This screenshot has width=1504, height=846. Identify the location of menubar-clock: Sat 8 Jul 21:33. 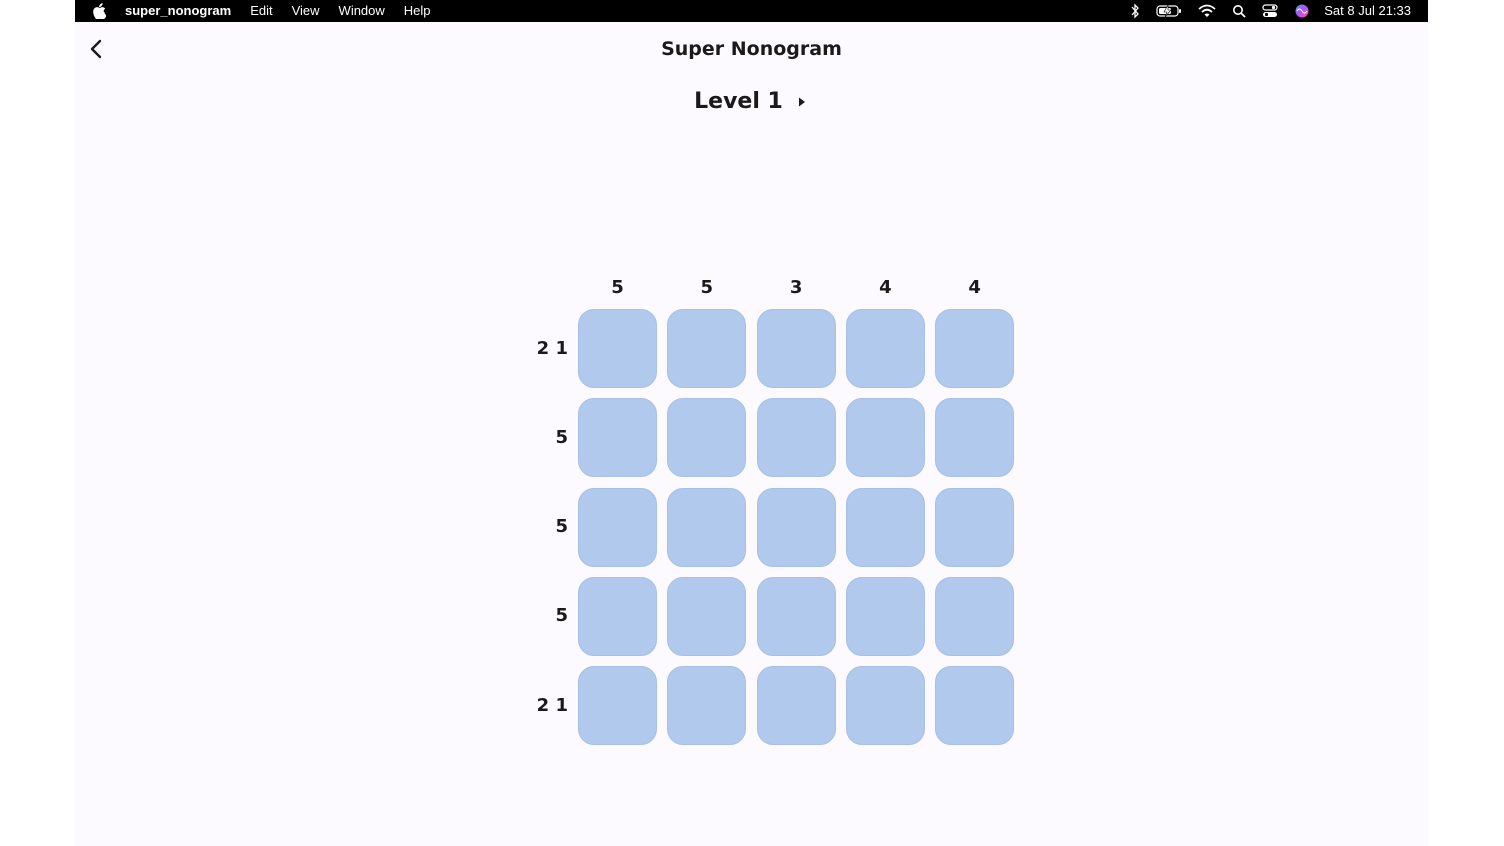
(1367, 11).